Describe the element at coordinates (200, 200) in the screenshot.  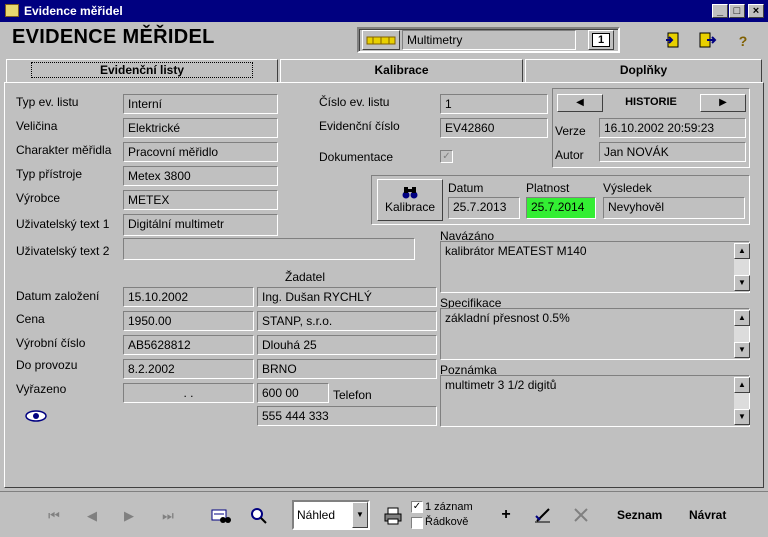
I see `field-vyrobce: METEX` at that location.